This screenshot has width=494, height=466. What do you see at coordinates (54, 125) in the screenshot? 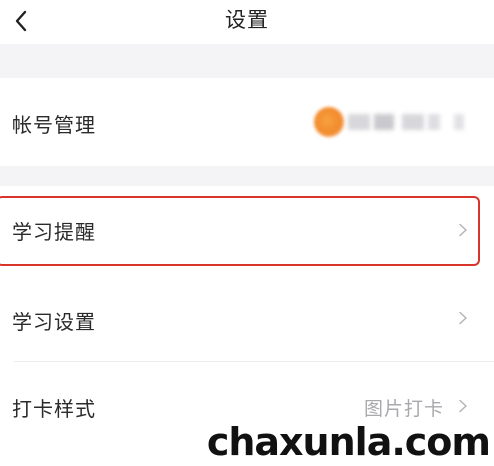
I see `account-label: 帐号管理` at bounding box center [54, 125].